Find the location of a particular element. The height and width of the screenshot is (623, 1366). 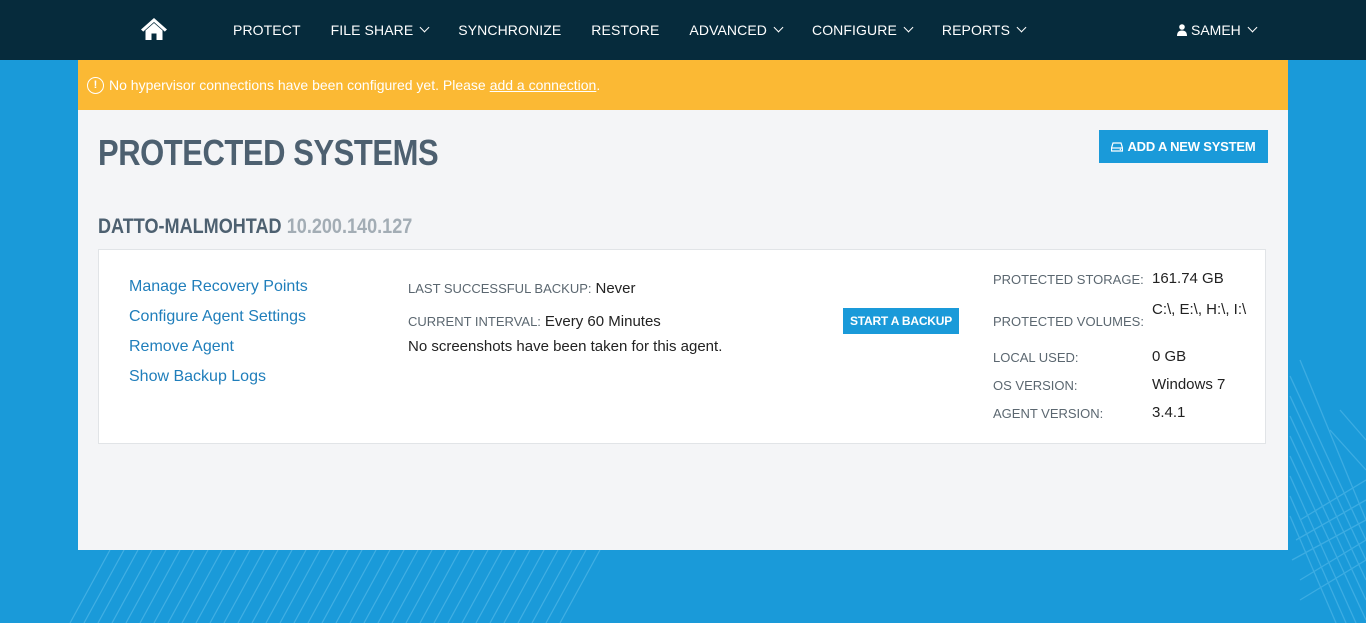

user-menu: SAMEH is located at coordinates (1217, 30).